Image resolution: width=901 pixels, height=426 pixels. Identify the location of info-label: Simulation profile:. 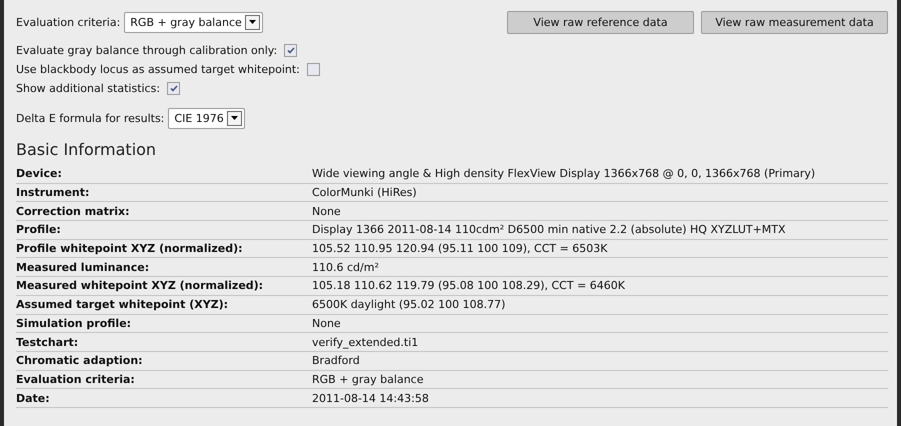
(74, 323).